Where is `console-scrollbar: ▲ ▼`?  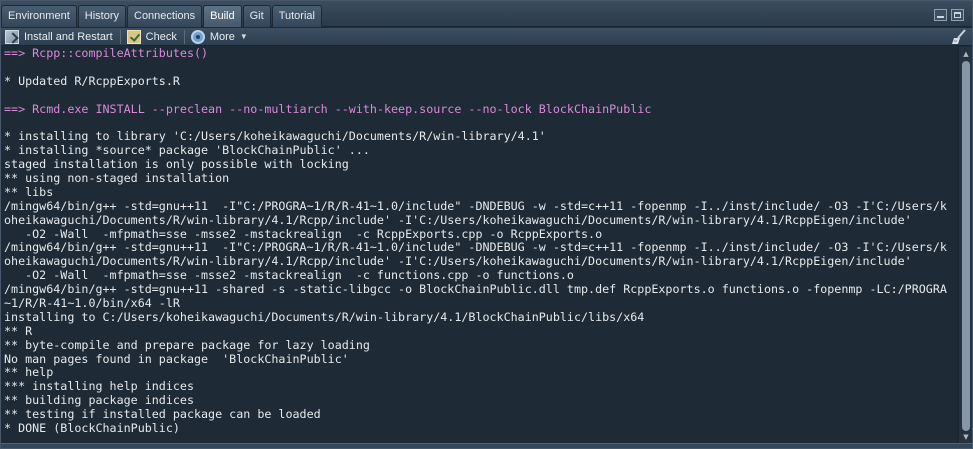
console-scrollbar: ▲ ▼ is located at coordinates (965, 245).